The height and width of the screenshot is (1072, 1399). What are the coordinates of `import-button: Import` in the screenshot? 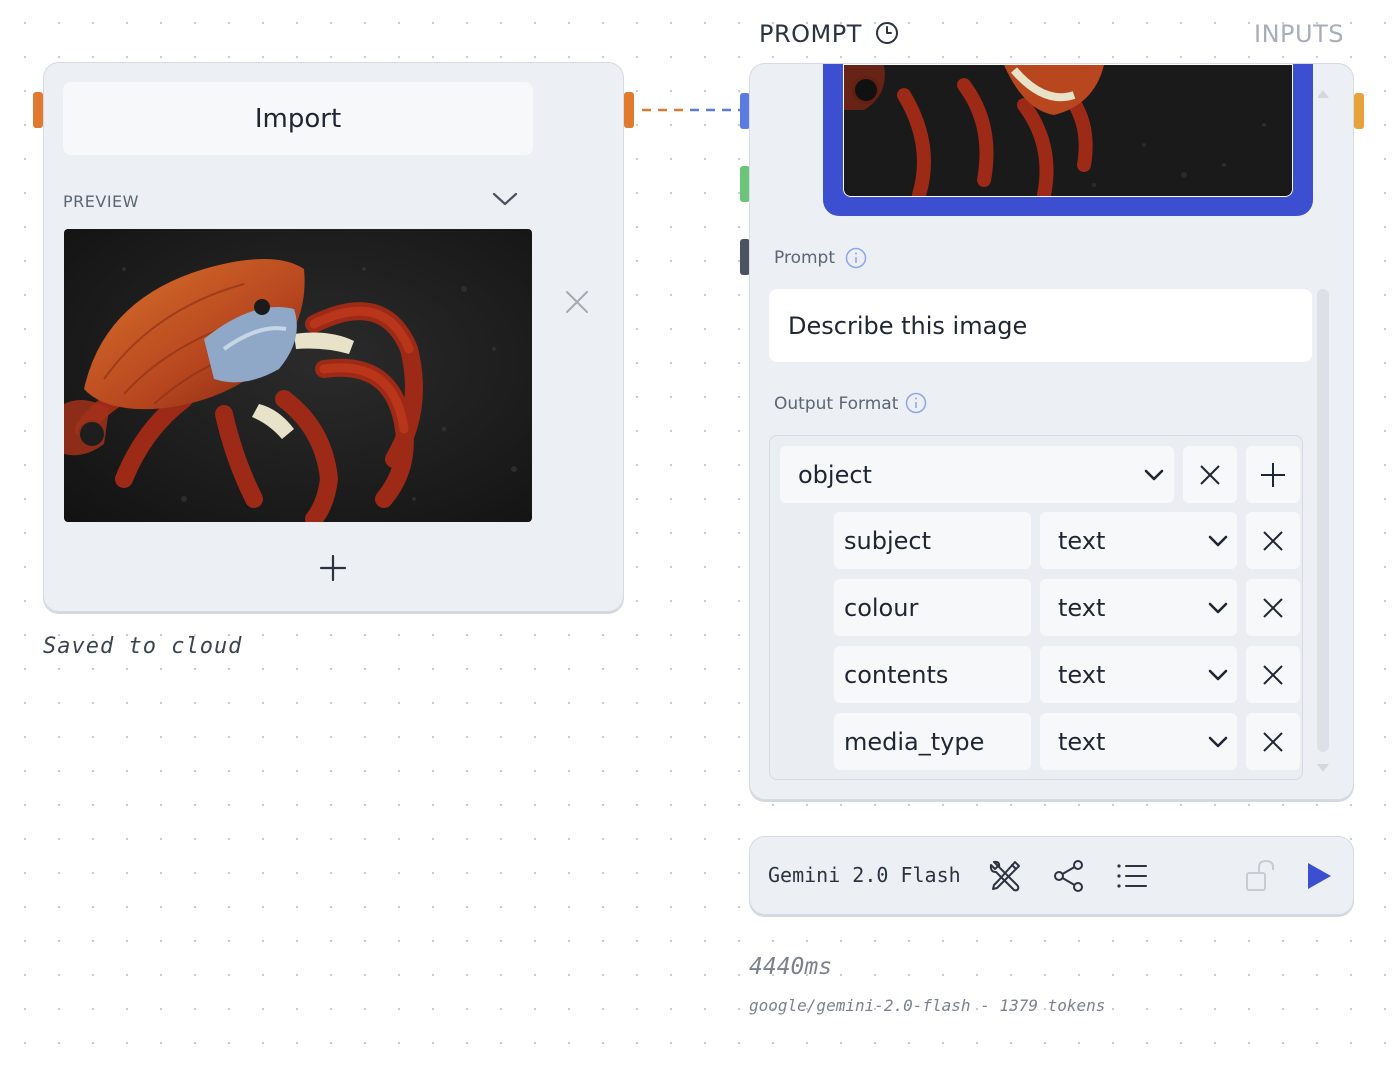 It's located at (298, 118).